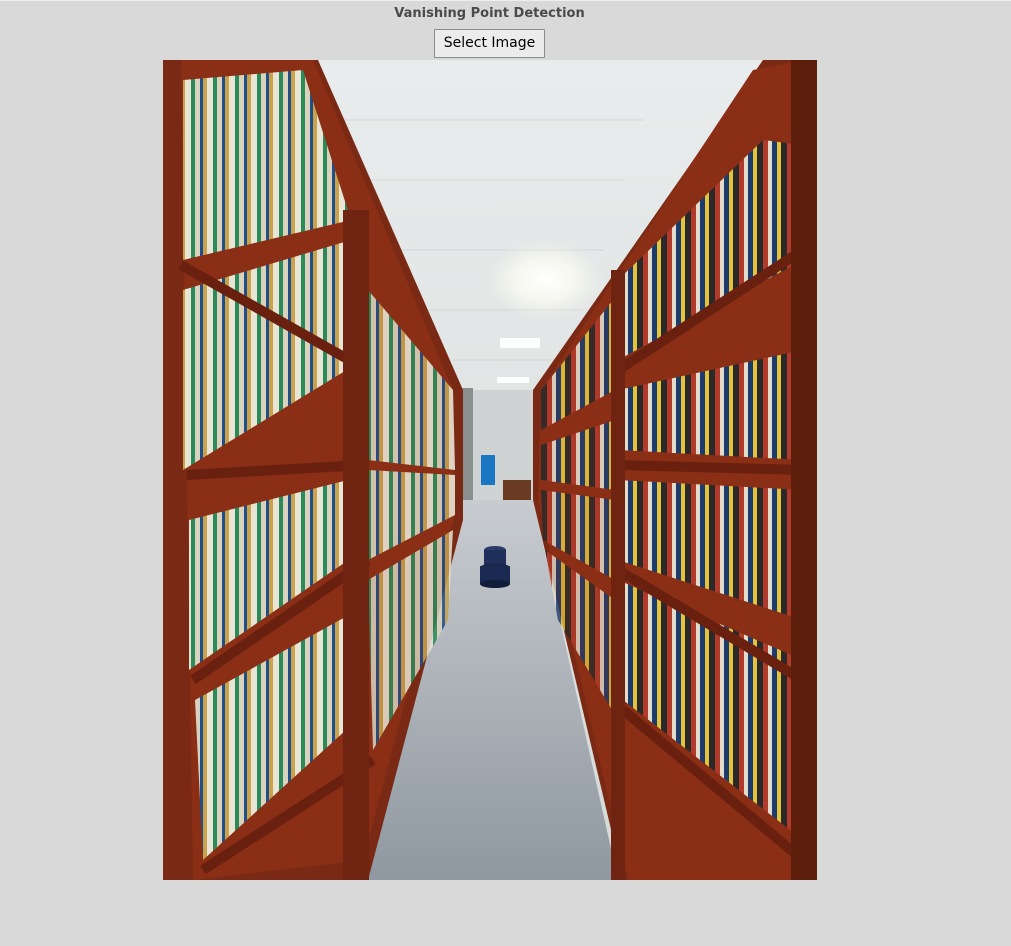 The height and width of the screenshot is (946, 1011). What do you see at coordinates (505, 0) in the screenshot?
I see `window-top-edge` at bounding box center [505, 0].